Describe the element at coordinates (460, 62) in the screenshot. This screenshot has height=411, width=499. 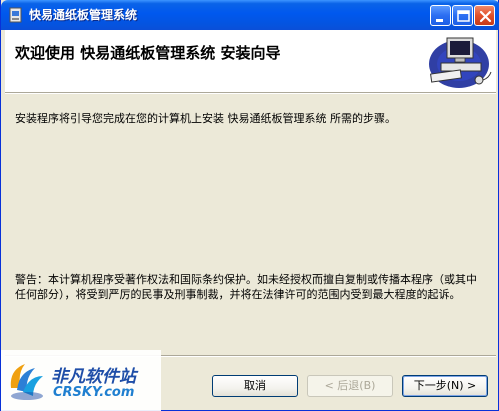
I see `computer-icon` at that location.